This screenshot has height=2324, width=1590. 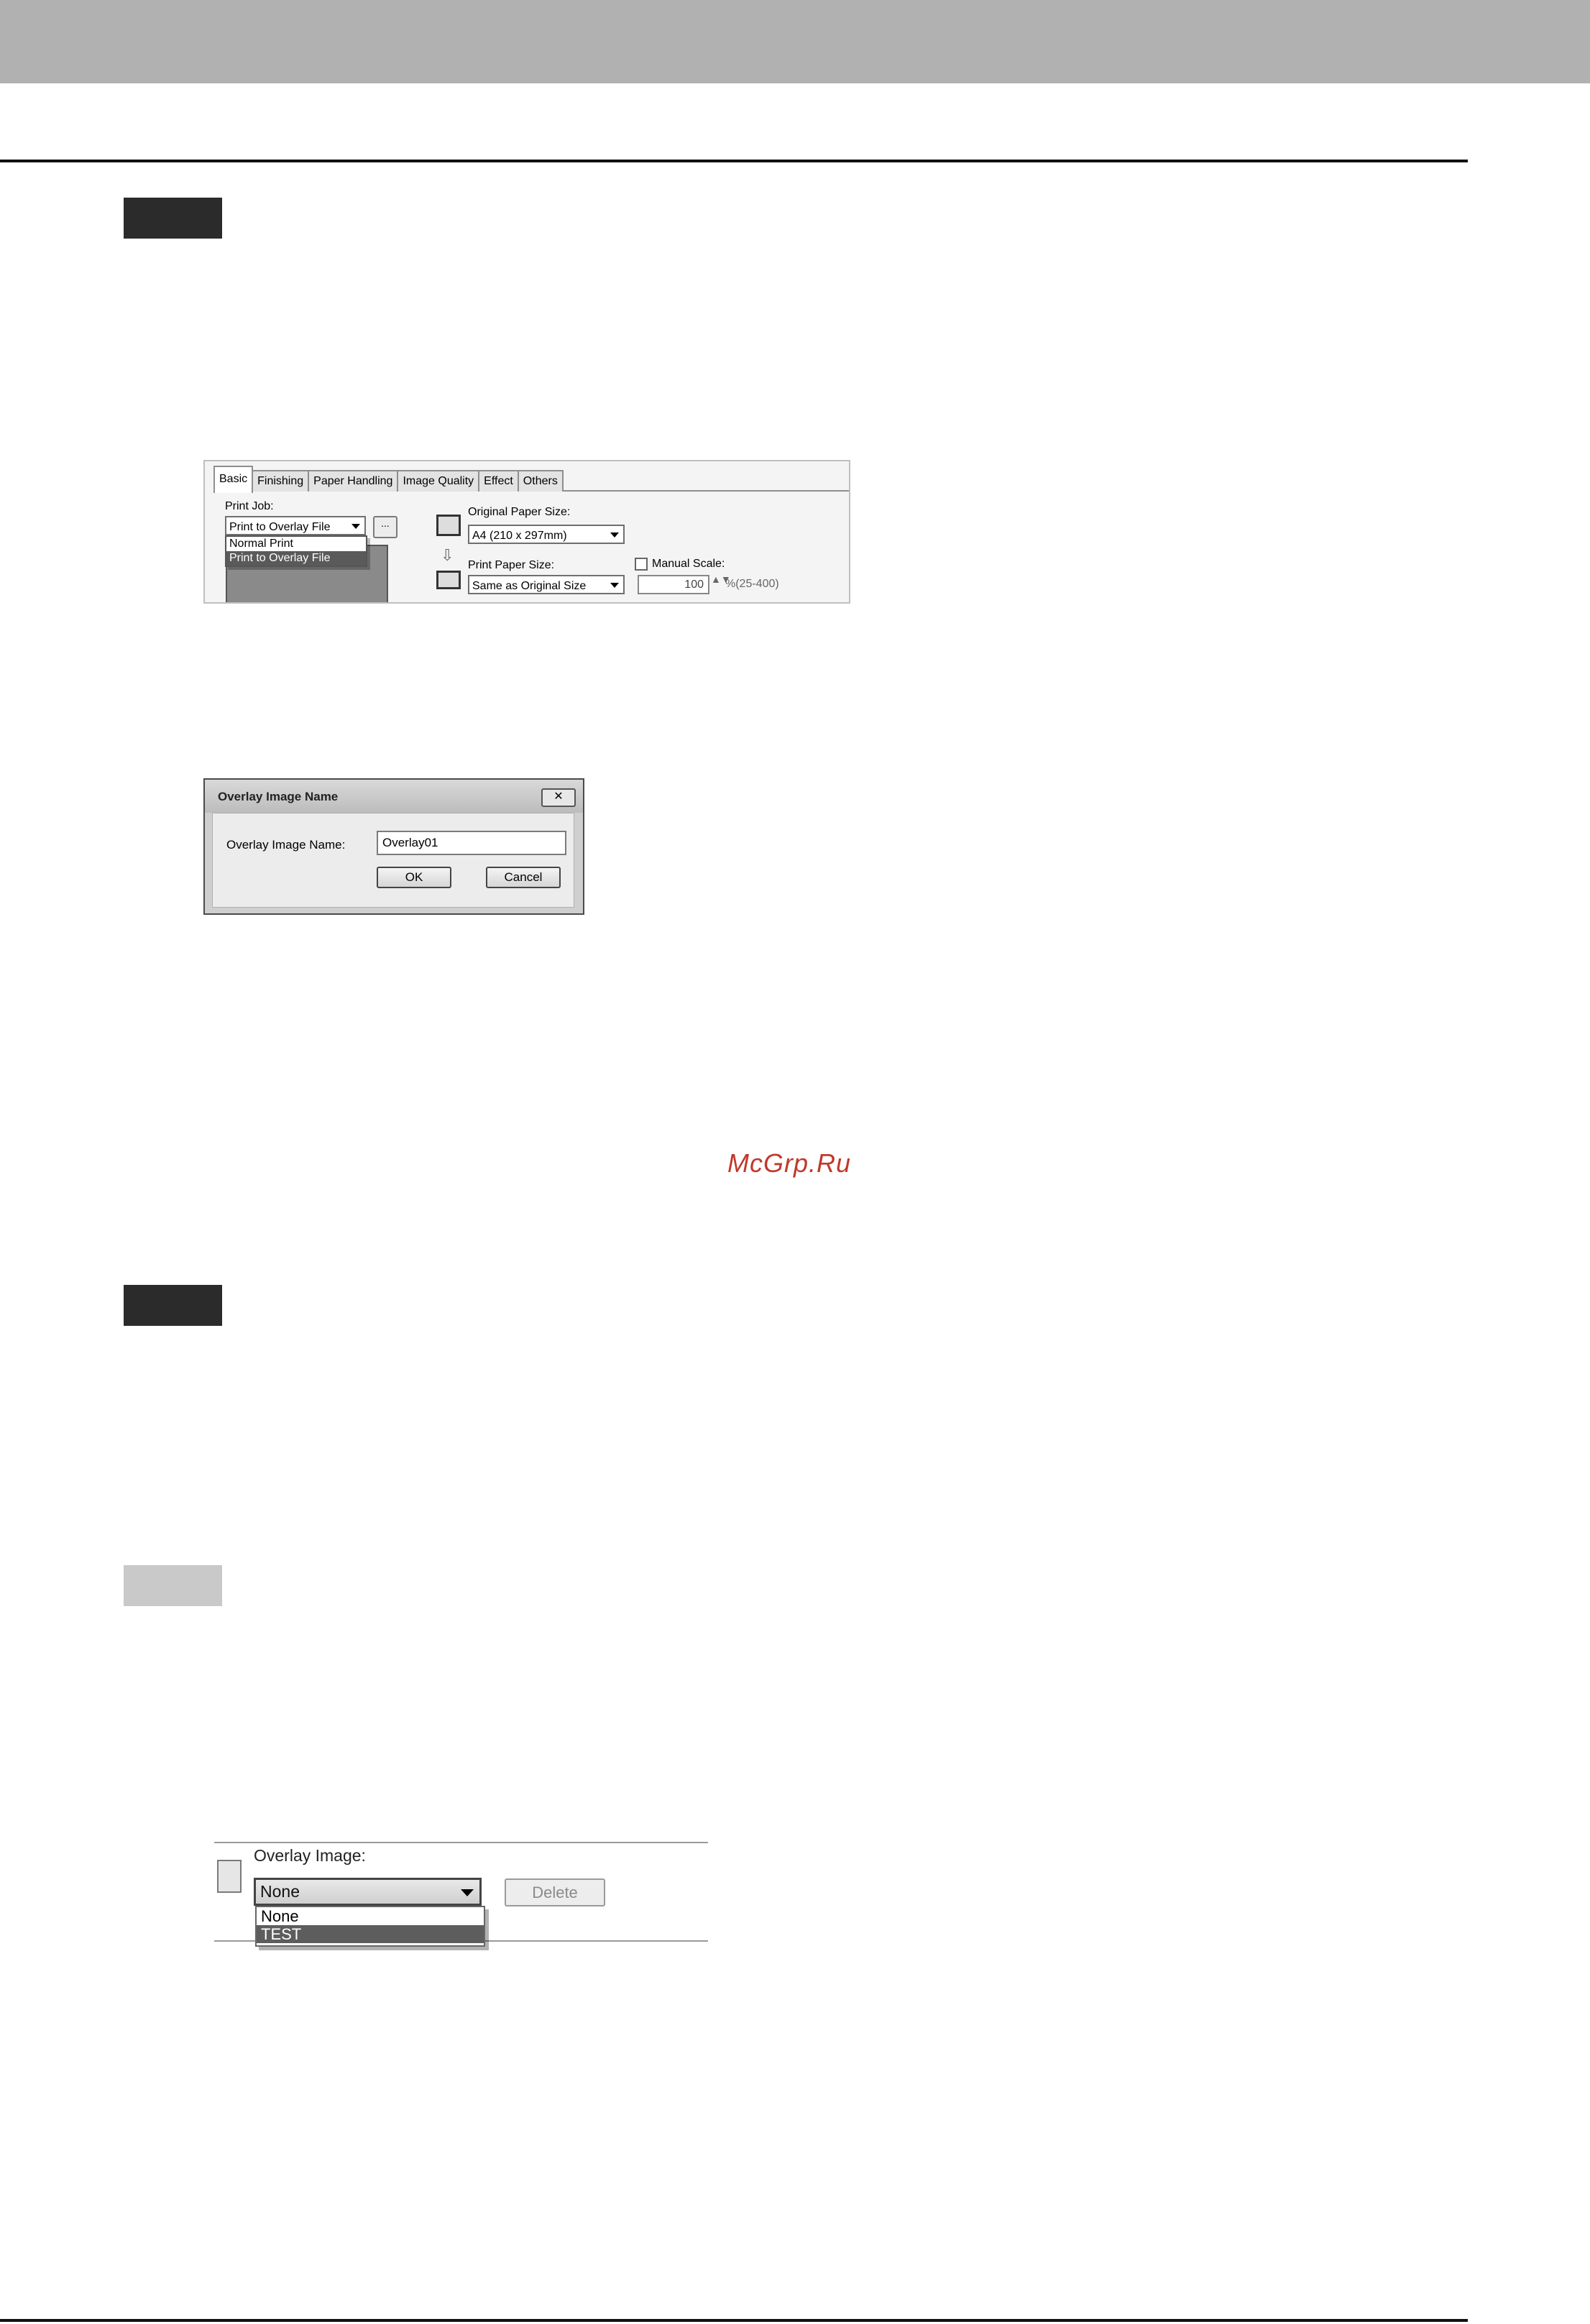 I want to click on tab-image-quality: Image Quality, so click(x=438, y=481).